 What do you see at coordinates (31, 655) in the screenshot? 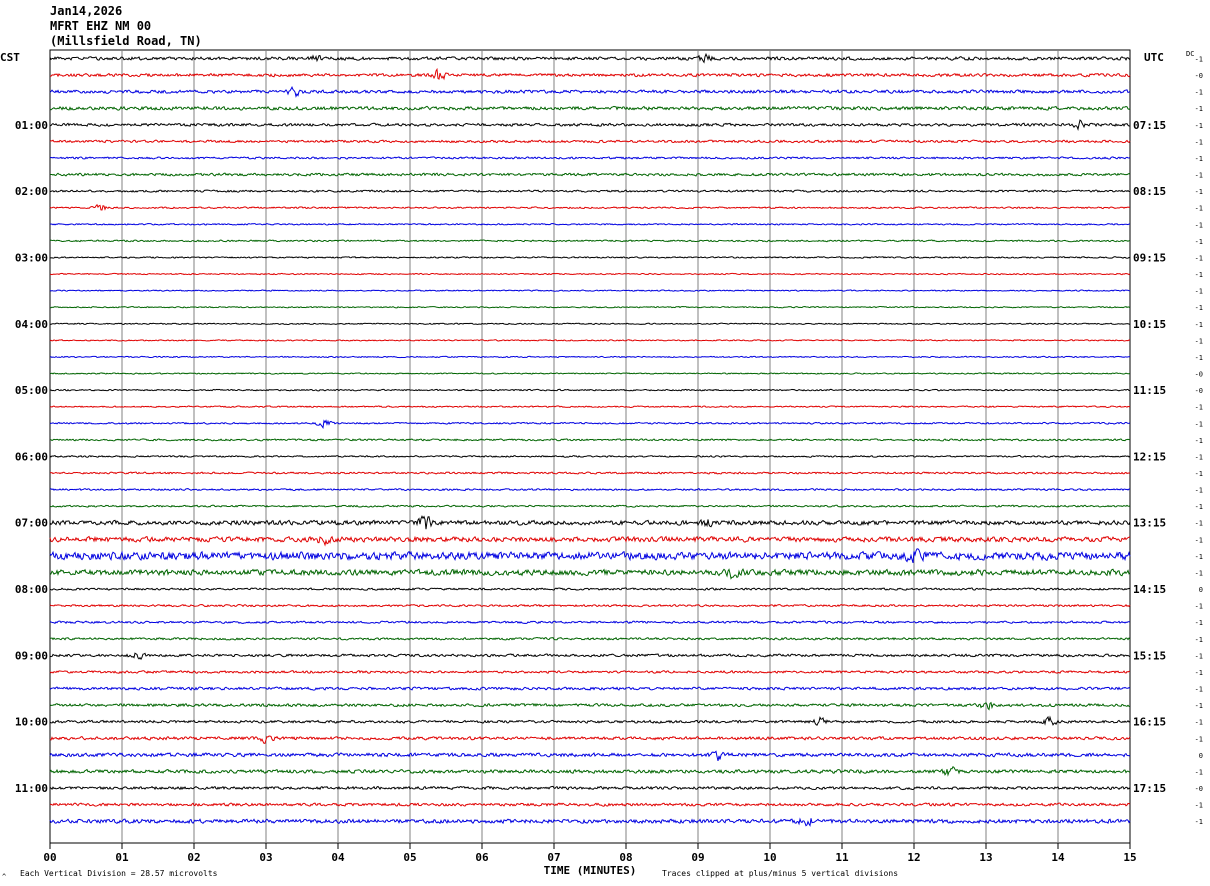
I see `left-hour-label: 09:00` at bounding box center [31, 655].